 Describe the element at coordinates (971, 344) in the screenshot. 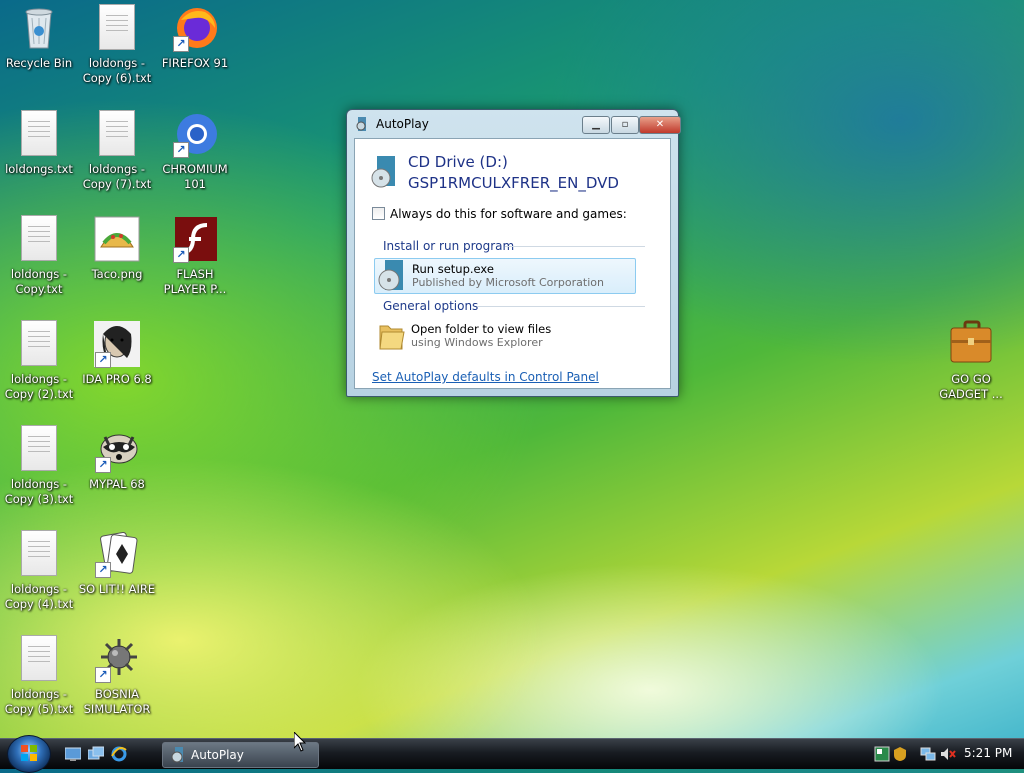

I see `briefcase-icon` at that location.